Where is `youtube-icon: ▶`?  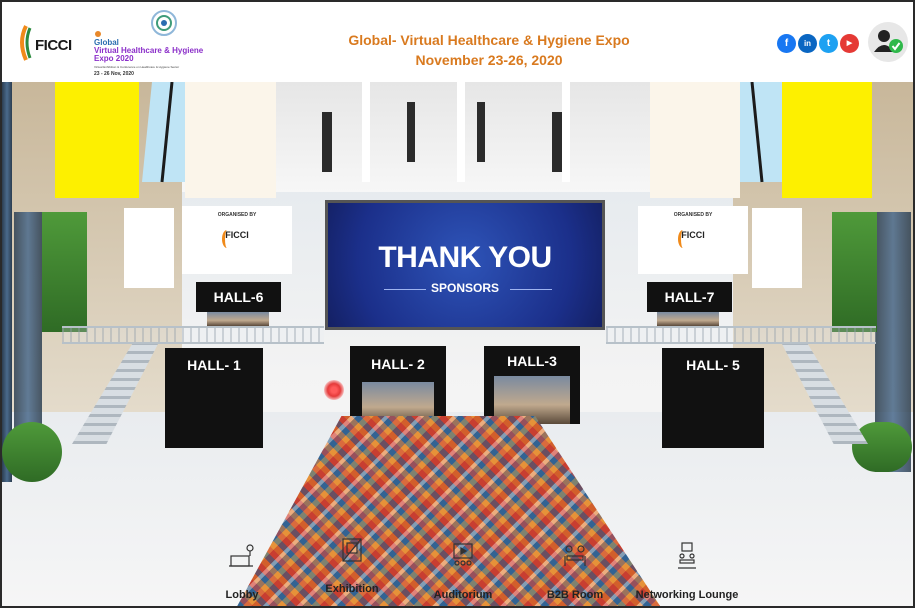 youtube-icon: ▶ is located at coordinates (849, 43).